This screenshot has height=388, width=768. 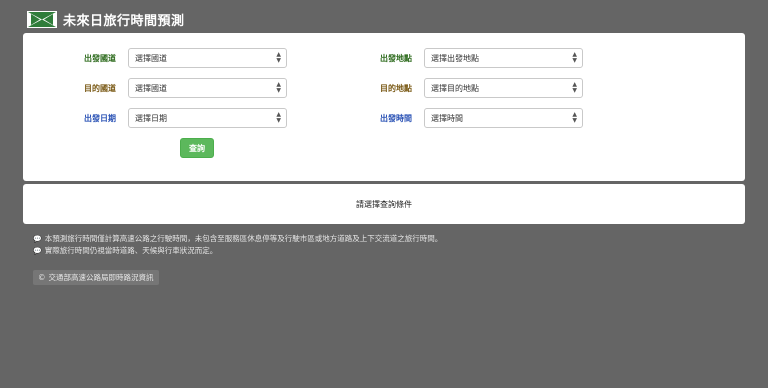 I want to click on query-button: 查詢, so click(x=197, y=148).